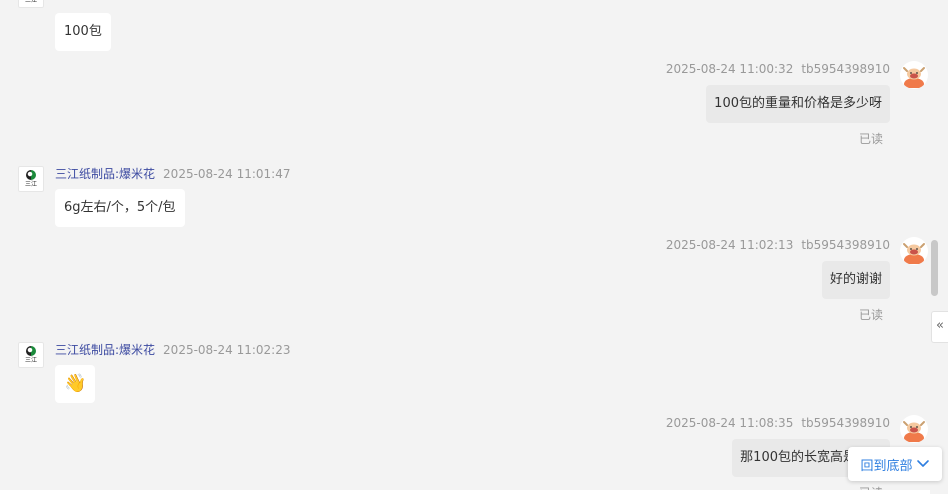 This screenshot has width=948, height=494. I want to click on message-bubble: 100包的重量和价格是多少呀, so click(798, 104).